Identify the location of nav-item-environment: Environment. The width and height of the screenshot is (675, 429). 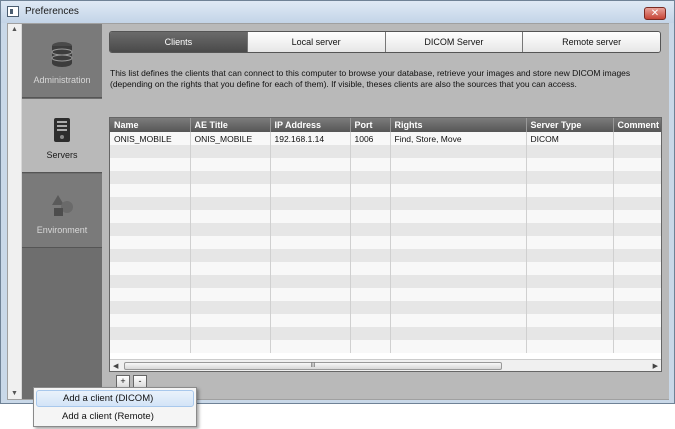
(62, 211).